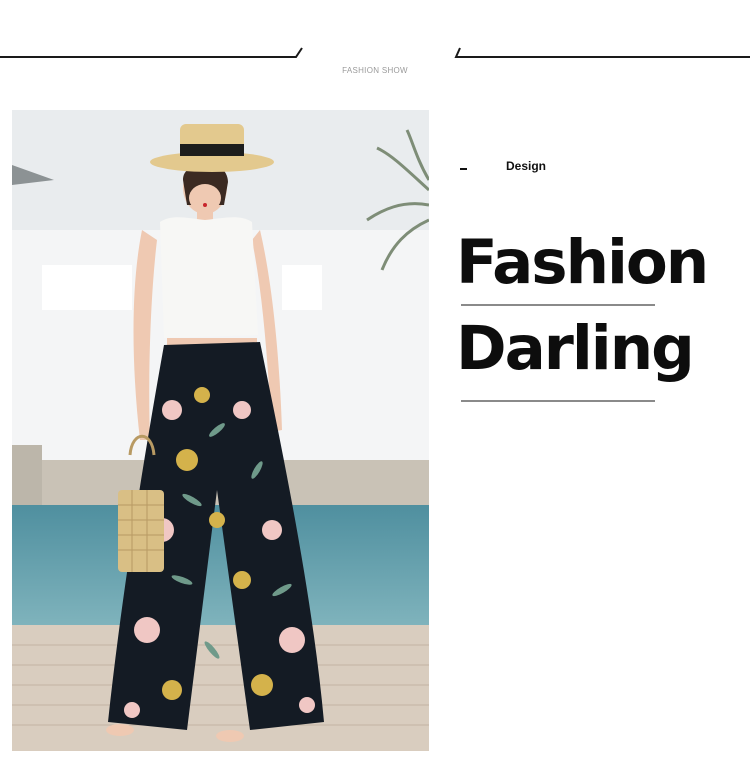 Image resolution: width=750 pixels, height=758 pixels. I want to click on title-divider-bottom, so click(558, 401).